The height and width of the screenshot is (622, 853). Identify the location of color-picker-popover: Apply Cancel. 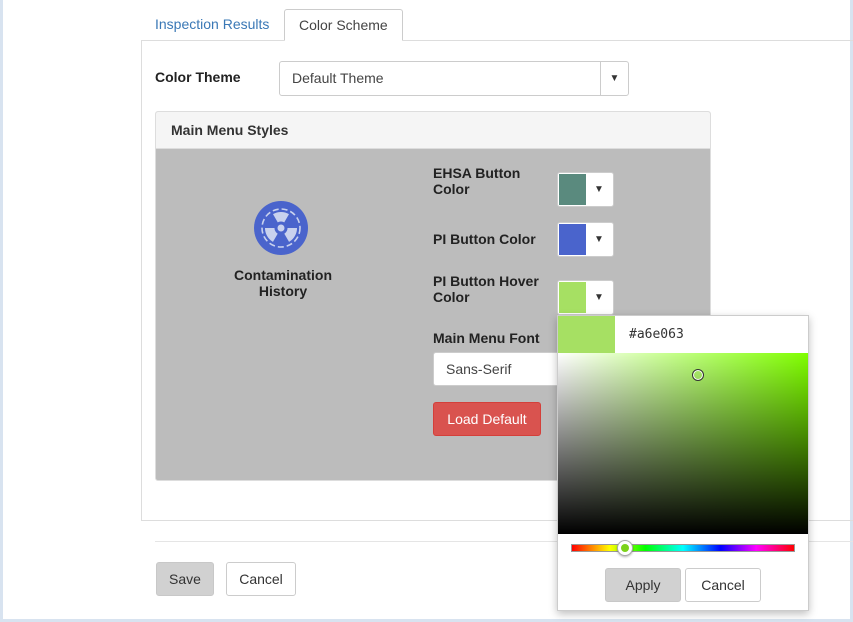
(683, 463).